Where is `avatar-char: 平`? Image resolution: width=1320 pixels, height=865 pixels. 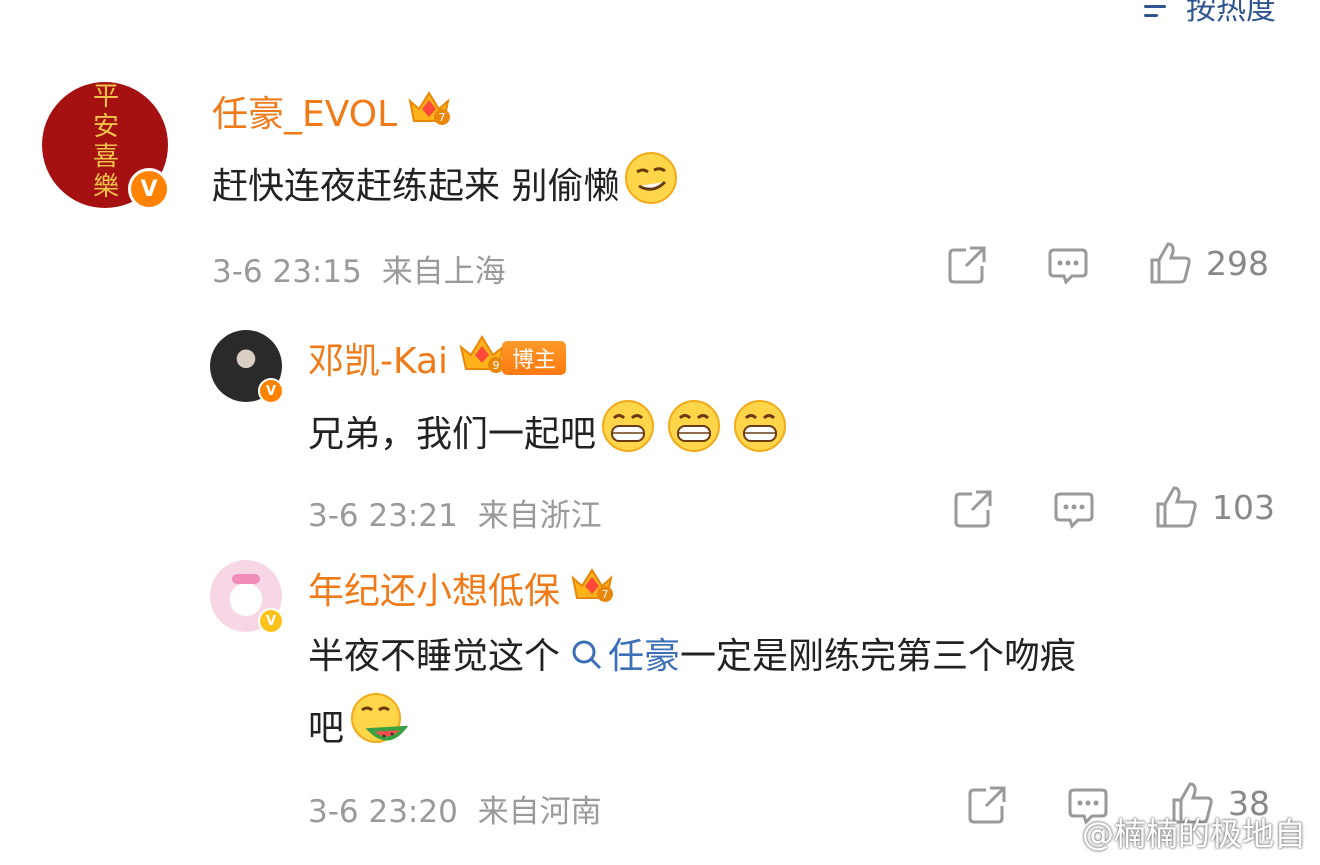
avatar-char: 平 is located at coordinates (105, 97).